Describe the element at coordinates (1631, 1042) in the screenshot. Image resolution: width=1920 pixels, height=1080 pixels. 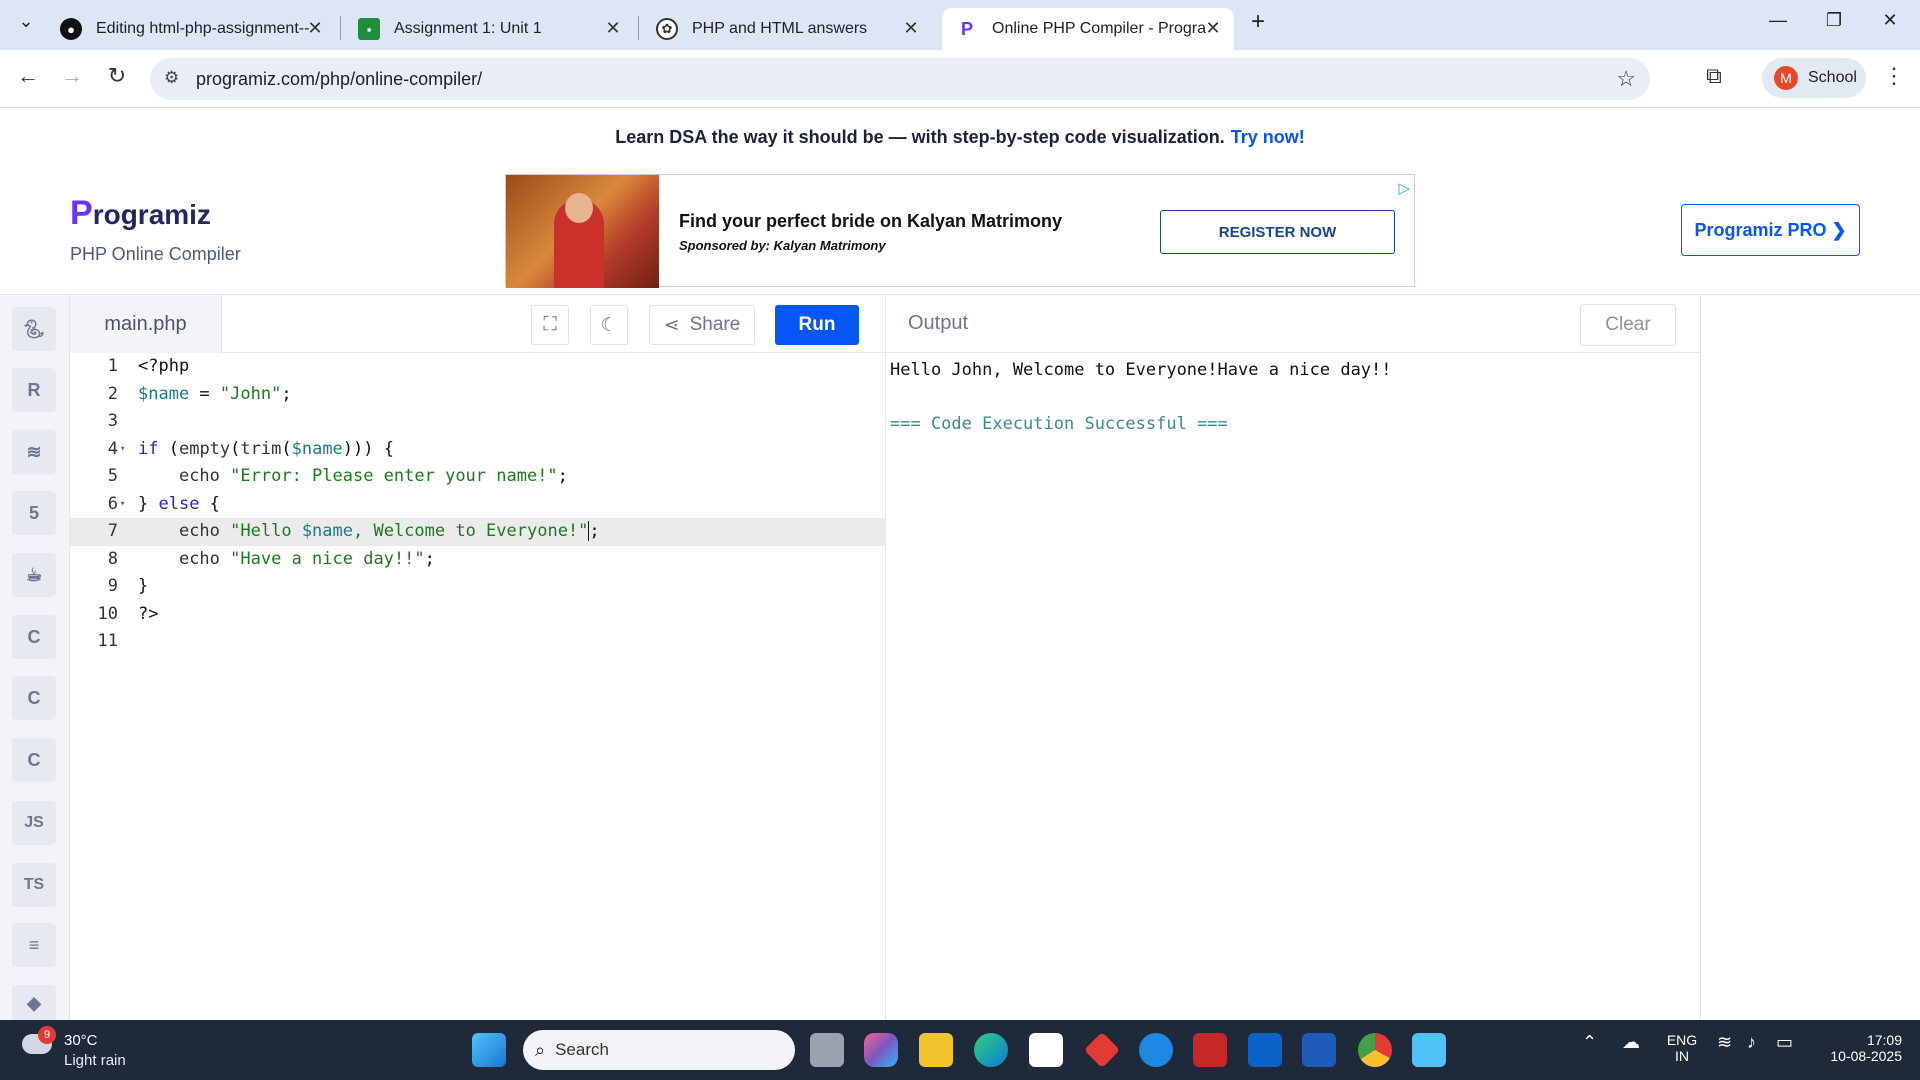
I see `onedrive-icon: ☁︎` at that location.